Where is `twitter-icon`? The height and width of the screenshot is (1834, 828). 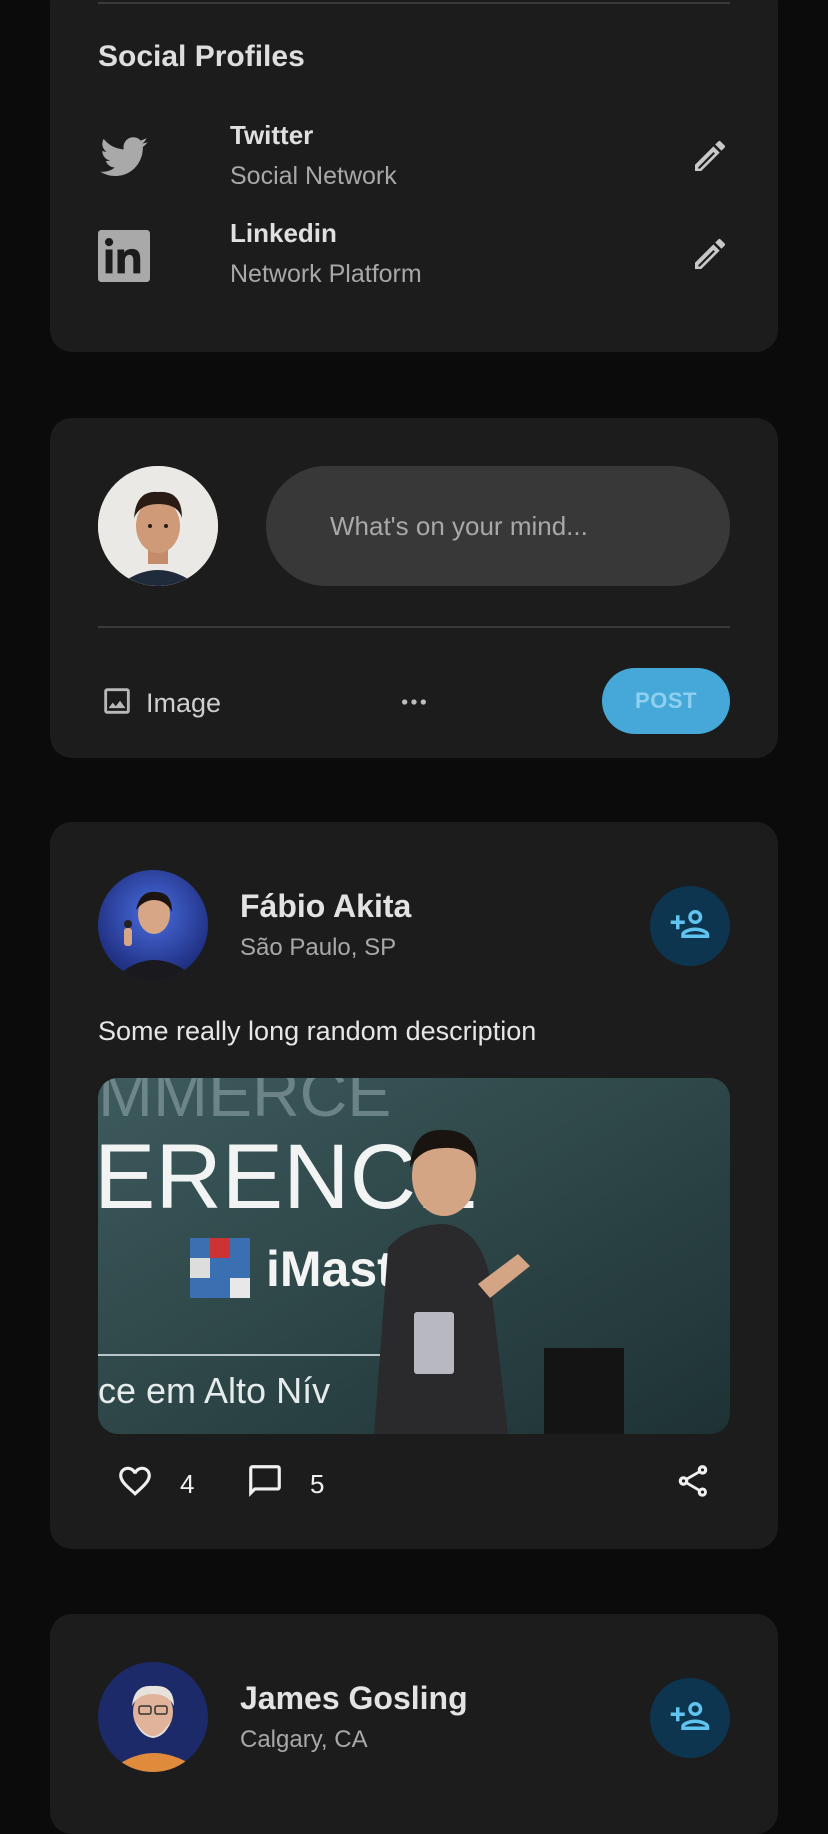
twitter-icon is located at coordinates (124, 158).